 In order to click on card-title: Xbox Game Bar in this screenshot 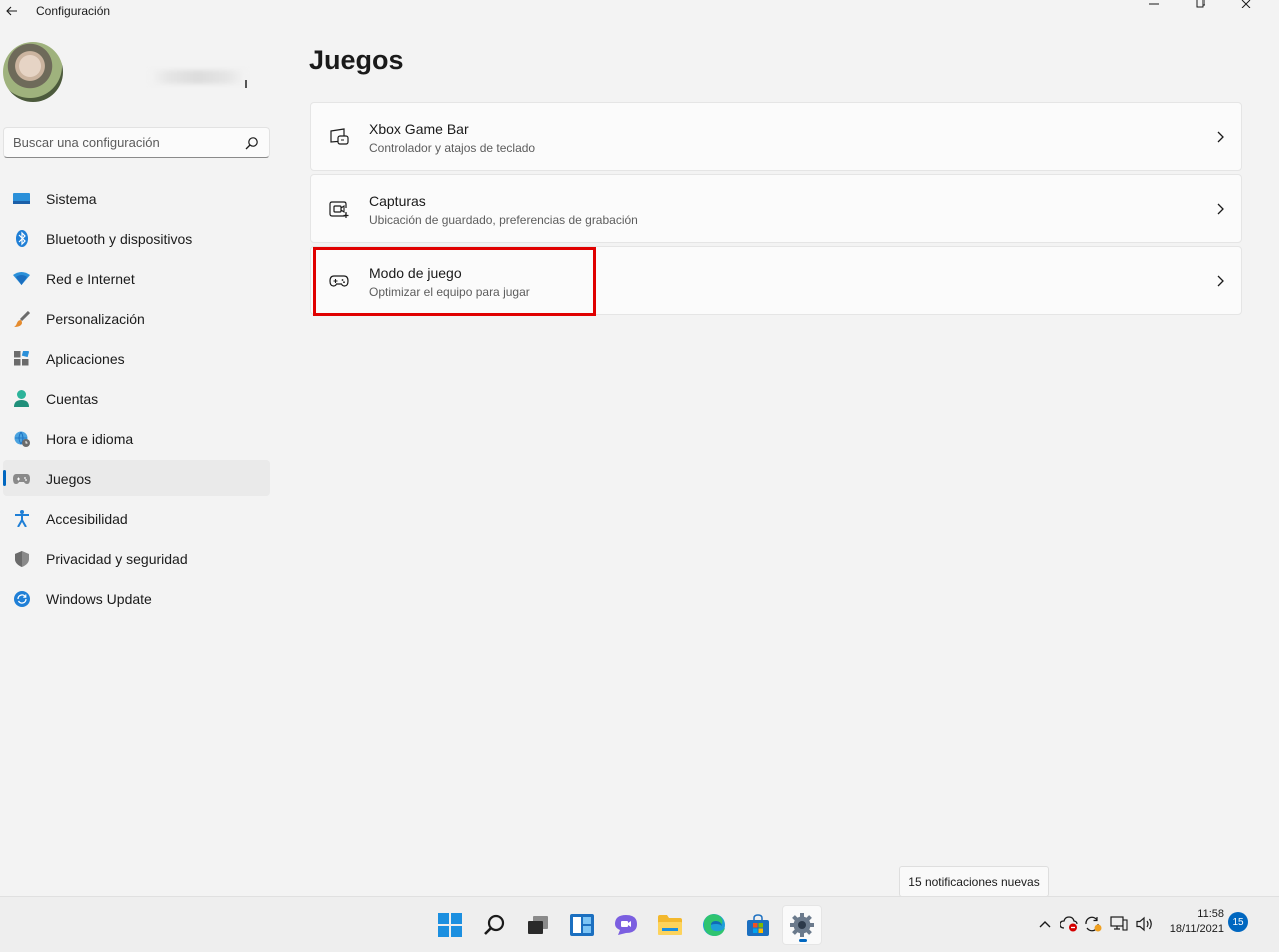, I will do `click(419, 129)`.